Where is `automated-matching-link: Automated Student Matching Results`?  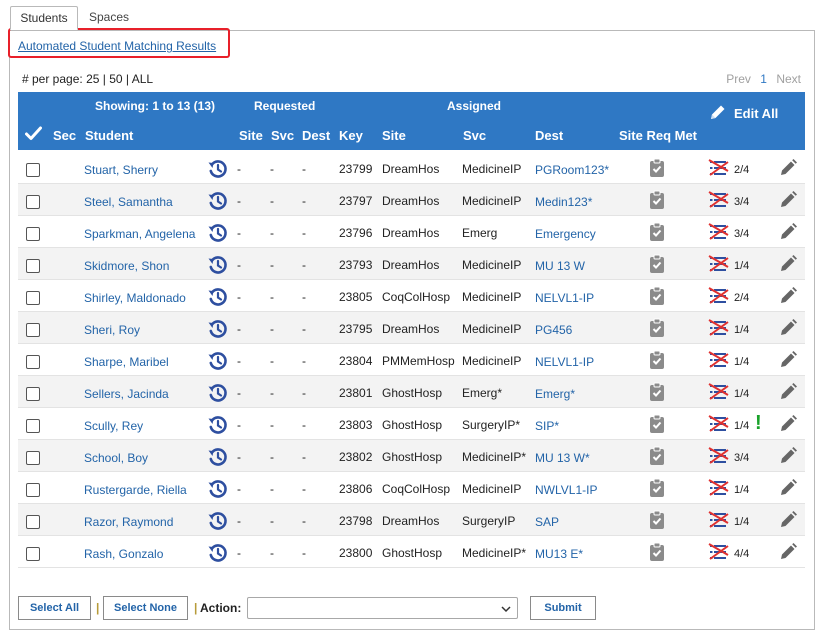 automated-matching-link: Automated Student Matching Results is located at coordinates (117, 46).